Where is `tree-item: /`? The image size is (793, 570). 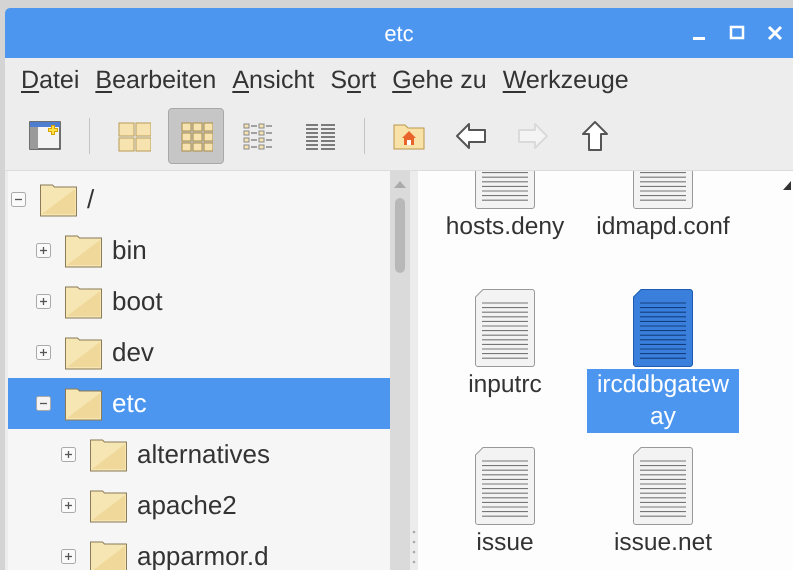 tree-item: / is located at coordinates (199, 199).